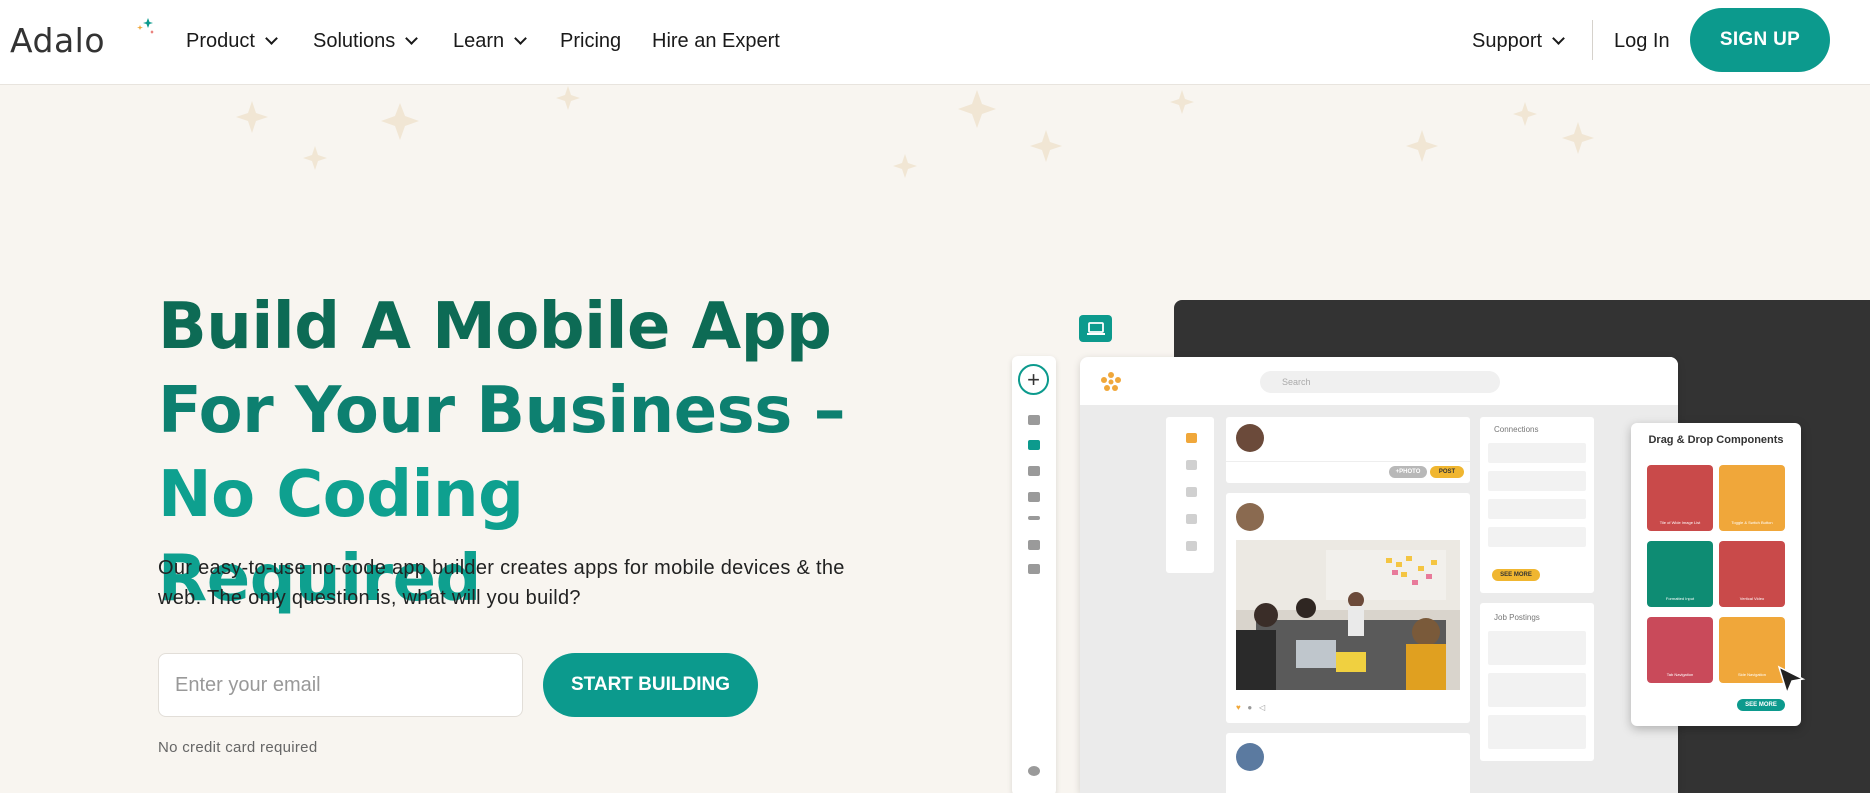 Image resolution: width=1870 pixels, height=793 pixels. I want to click on signup-button: SIGN UP, so click(1760, 40).